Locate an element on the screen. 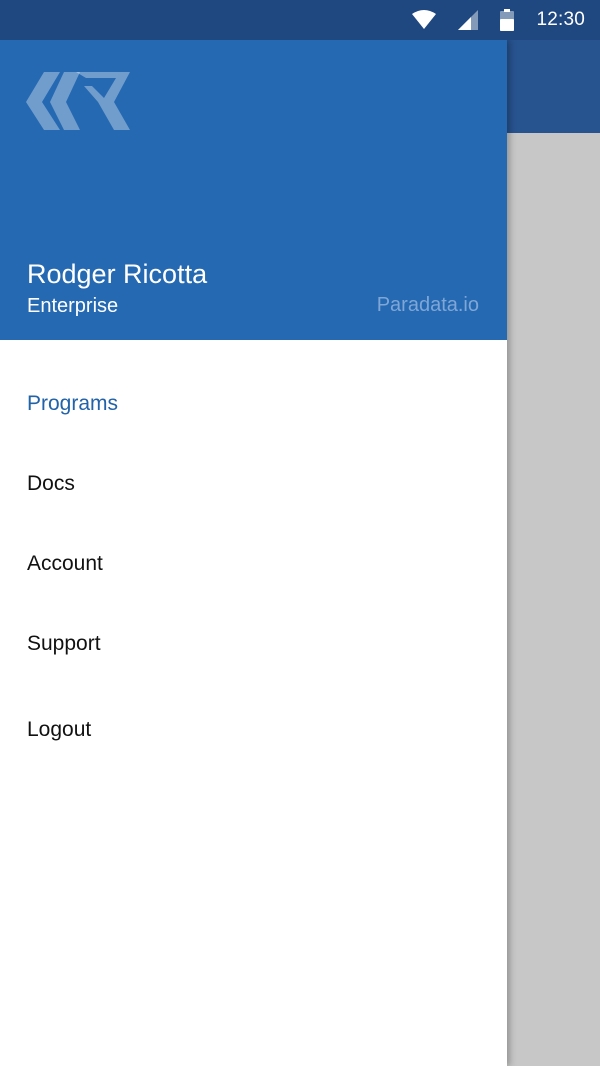  clock: 12:30 is located at coordinates (560, 19).